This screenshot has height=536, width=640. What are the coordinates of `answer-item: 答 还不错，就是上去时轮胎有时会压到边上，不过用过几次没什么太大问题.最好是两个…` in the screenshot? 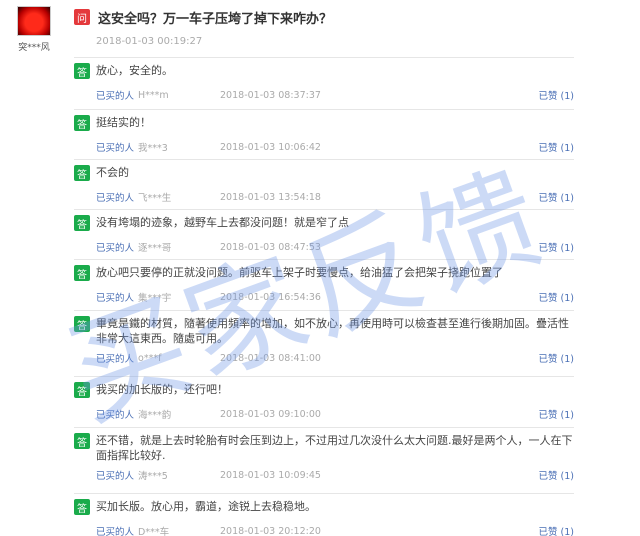 It's located at (324, 460).